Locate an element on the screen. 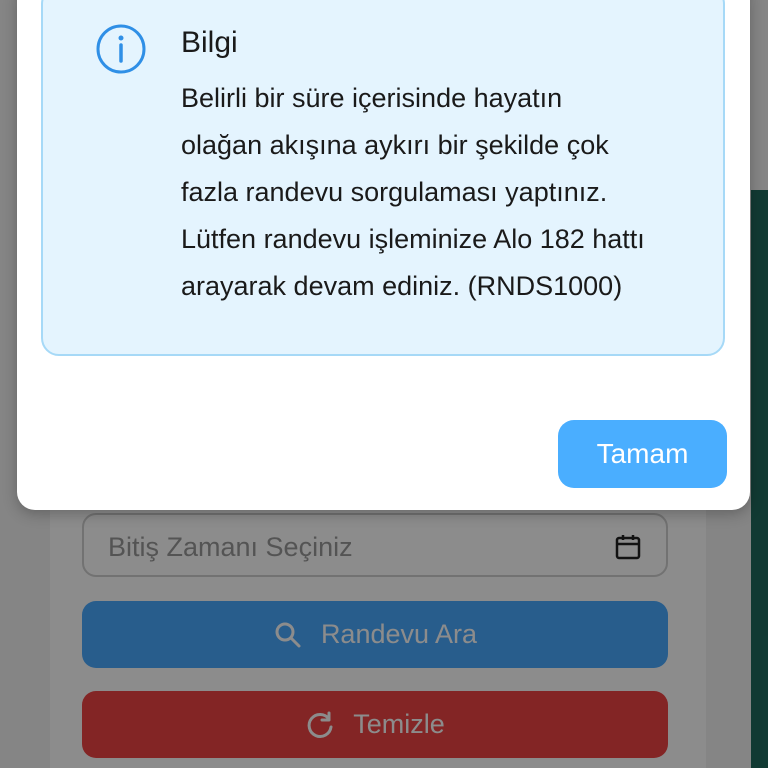 This screenshot has height=768, width=768. ok-button: Tamam is located at coordinates (642, 454).